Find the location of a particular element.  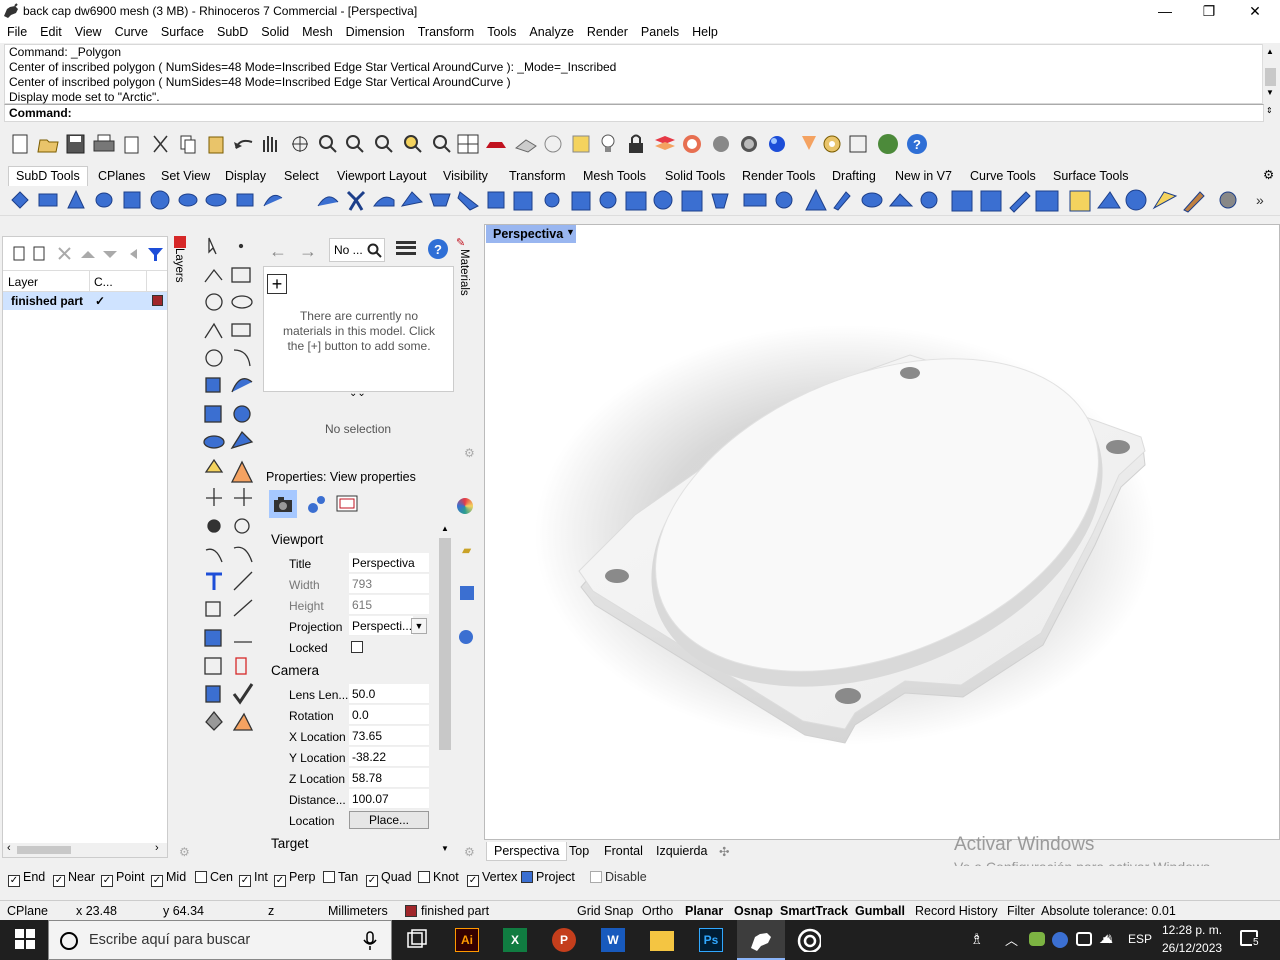

subd-poly-icon is located at coordinates (245, 200).